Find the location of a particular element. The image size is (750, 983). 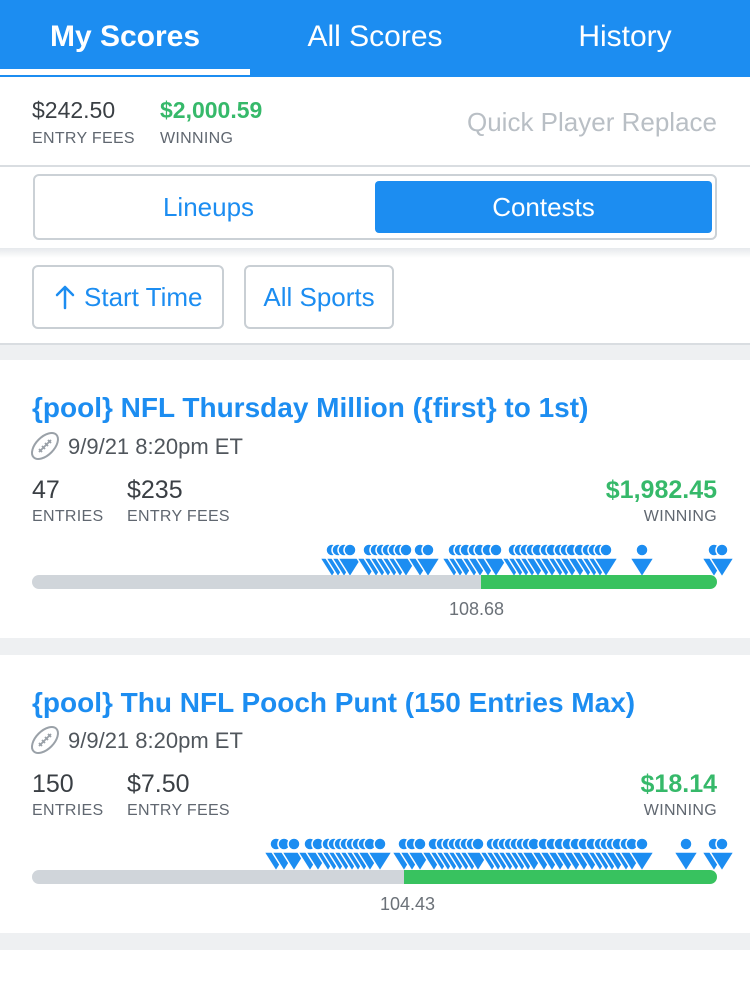

total-winning-label: WINNING is located at coordinates (197, 138).